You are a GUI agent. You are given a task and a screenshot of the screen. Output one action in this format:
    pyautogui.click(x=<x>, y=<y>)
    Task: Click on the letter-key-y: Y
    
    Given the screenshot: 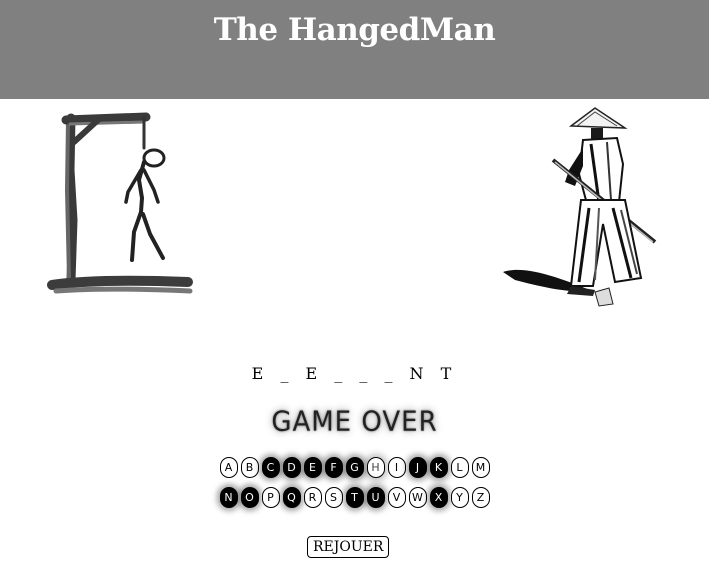 What is the action you would take?
    pyautogui.click(x=459, y=497)
    